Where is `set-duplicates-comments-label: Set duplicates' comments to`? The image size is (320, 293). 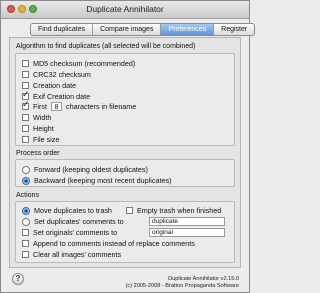
set-duplicates-comments-label: Set duplicates' comments to is located at coordinates (79, 221).